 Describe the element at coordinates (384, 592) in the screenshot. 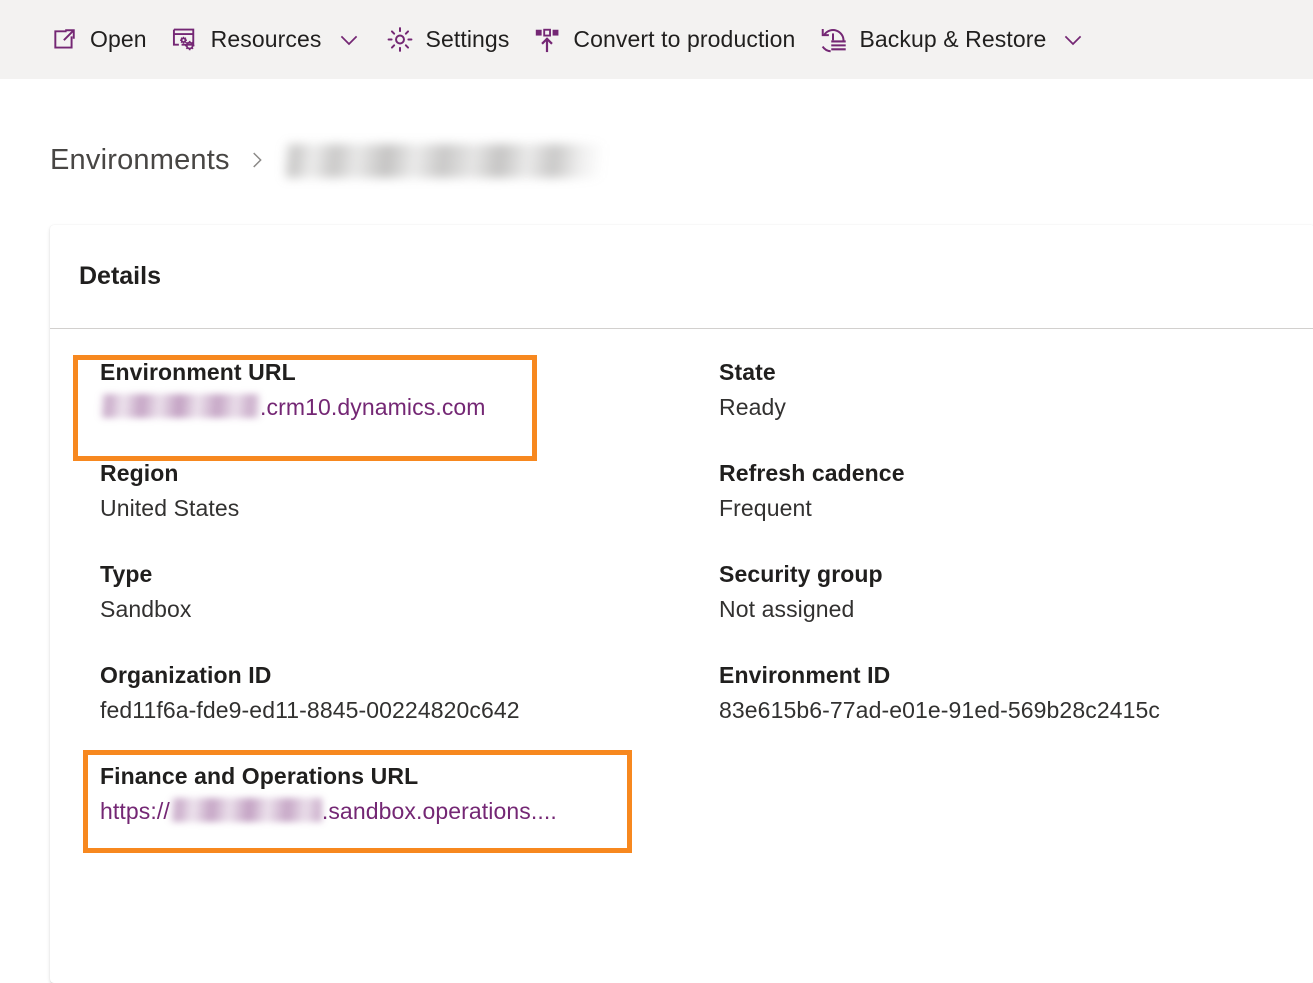

I see `field-type: Type Sandbox` at that location.